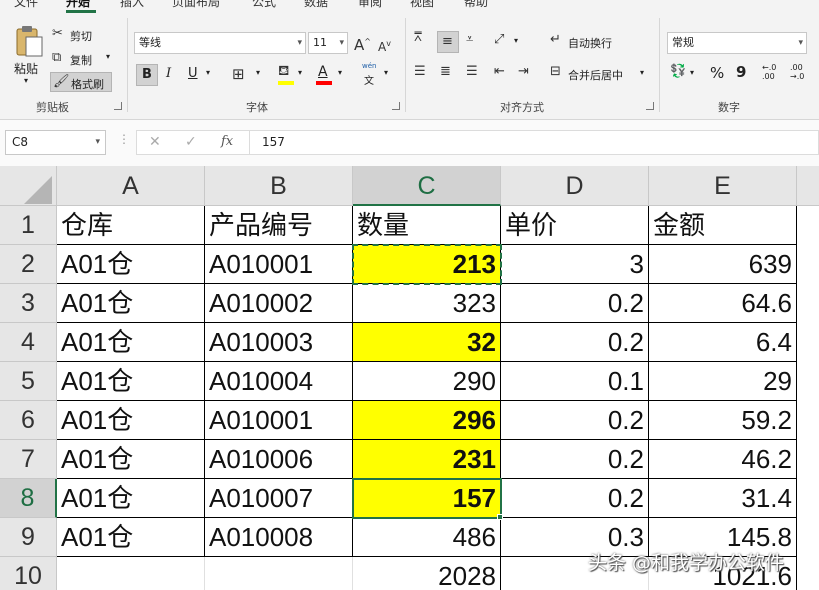 The image size is (819, 590). Describe the element at coordinates (723, 225) in the screenshot. I see `table-cell: 金额` at that location.